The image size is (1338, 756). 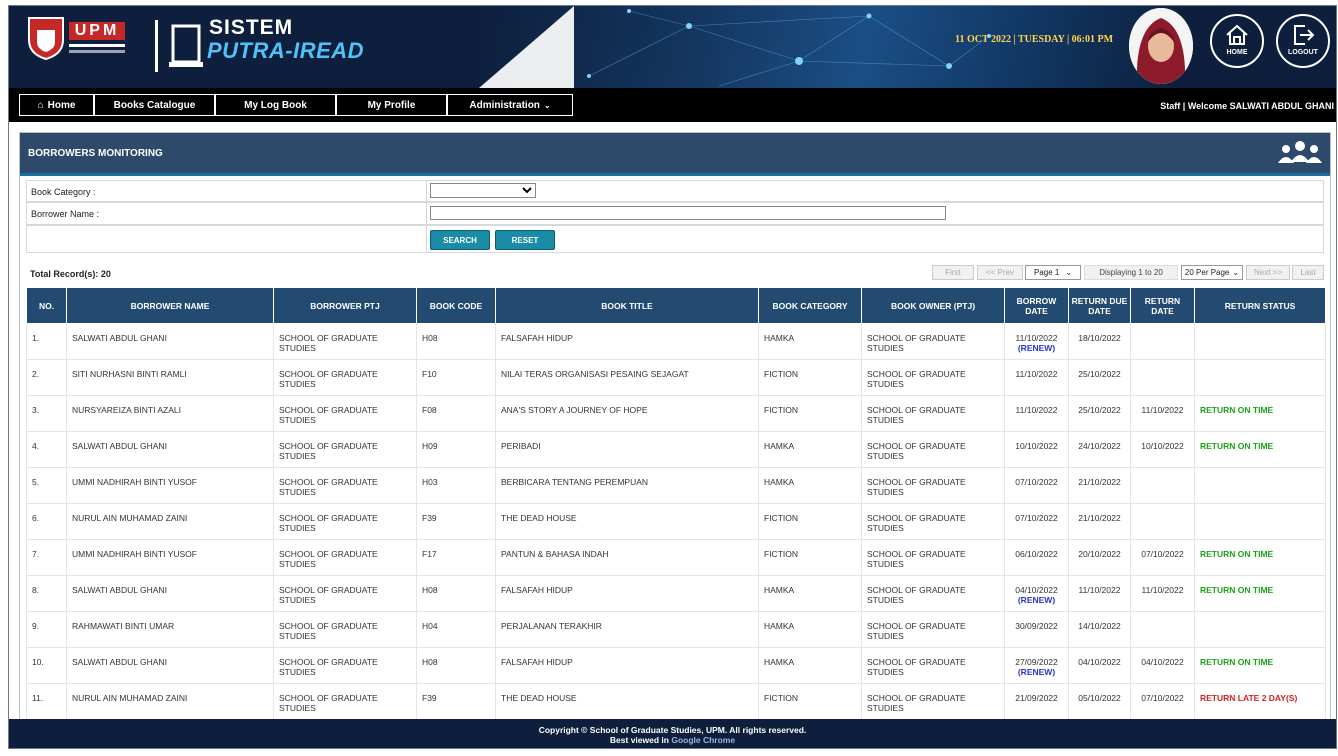 I want to click on cell-title-text: PERIBADI, so click(x=521, y=446).